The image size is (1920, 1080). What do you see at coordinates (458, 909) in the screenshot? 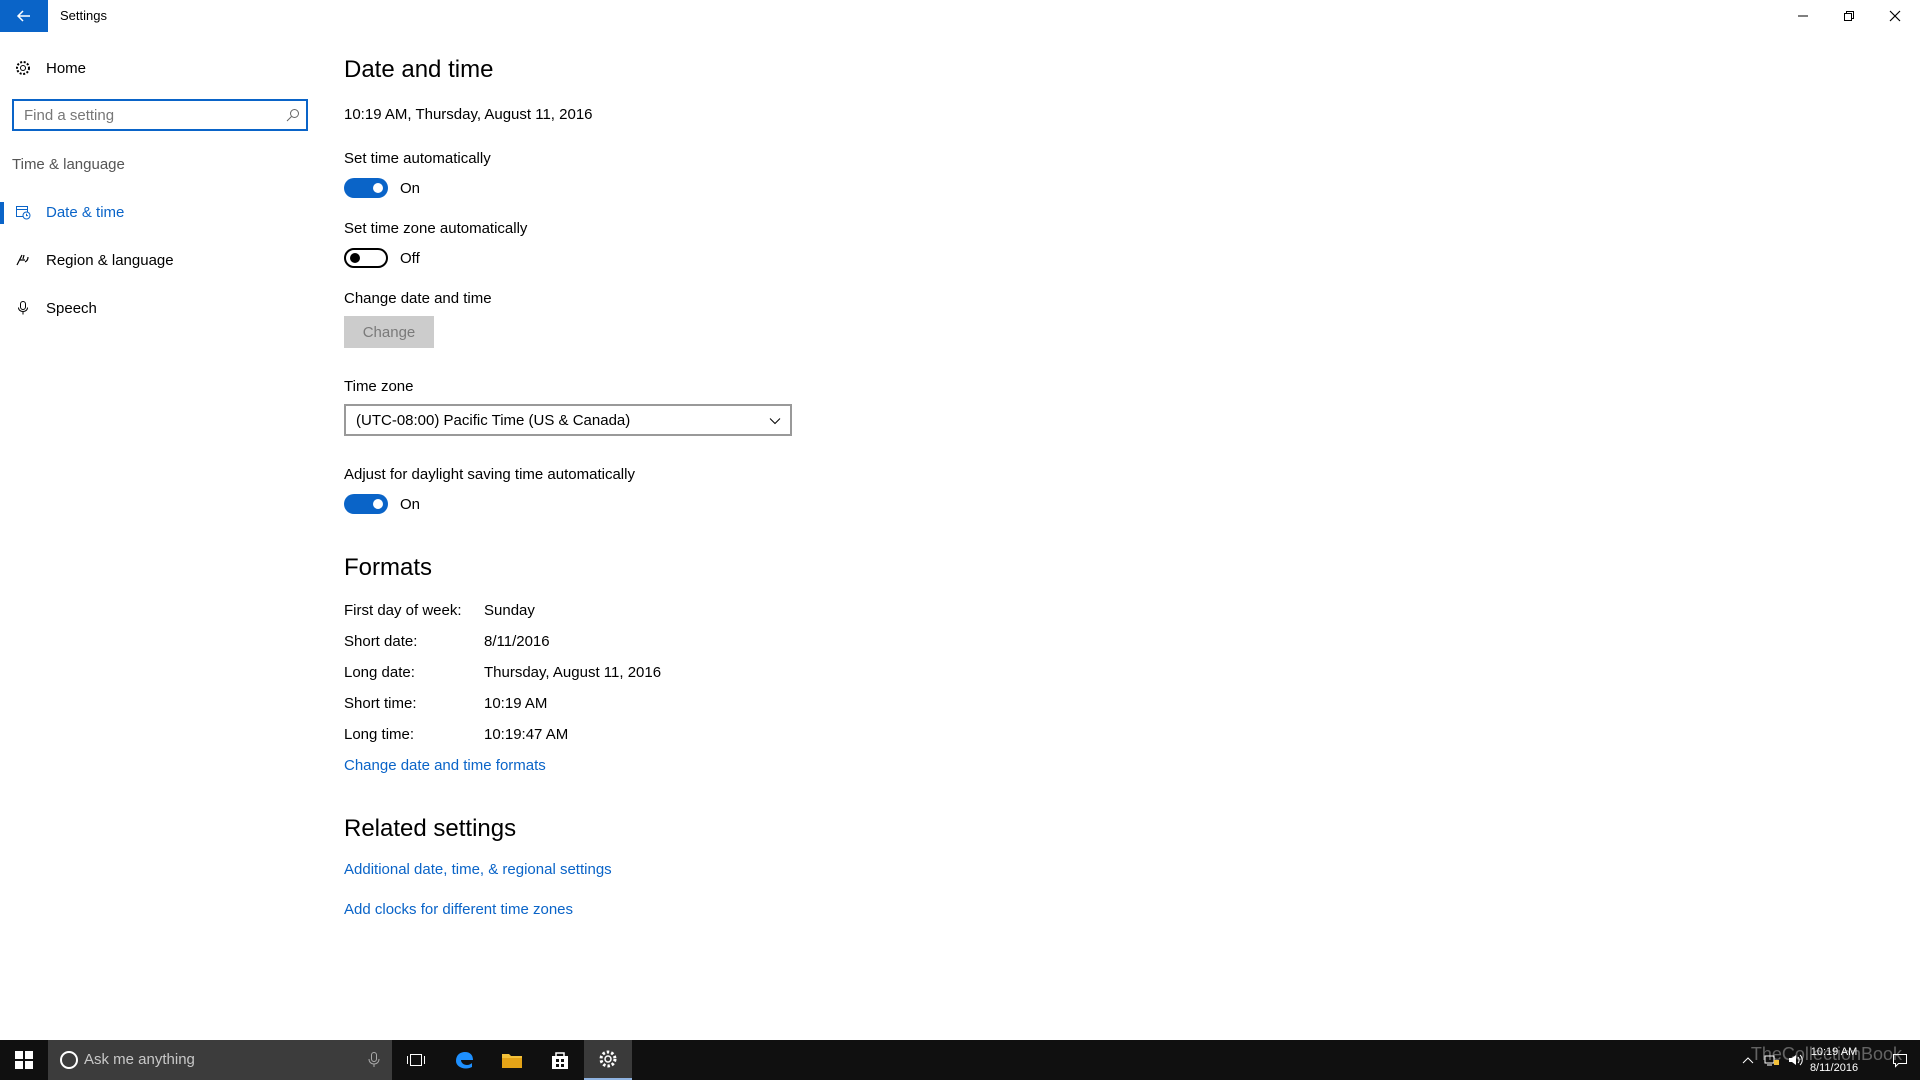
I see `add-clocks-link: Add clocks for different time zones` at bounding box center [458, 909].